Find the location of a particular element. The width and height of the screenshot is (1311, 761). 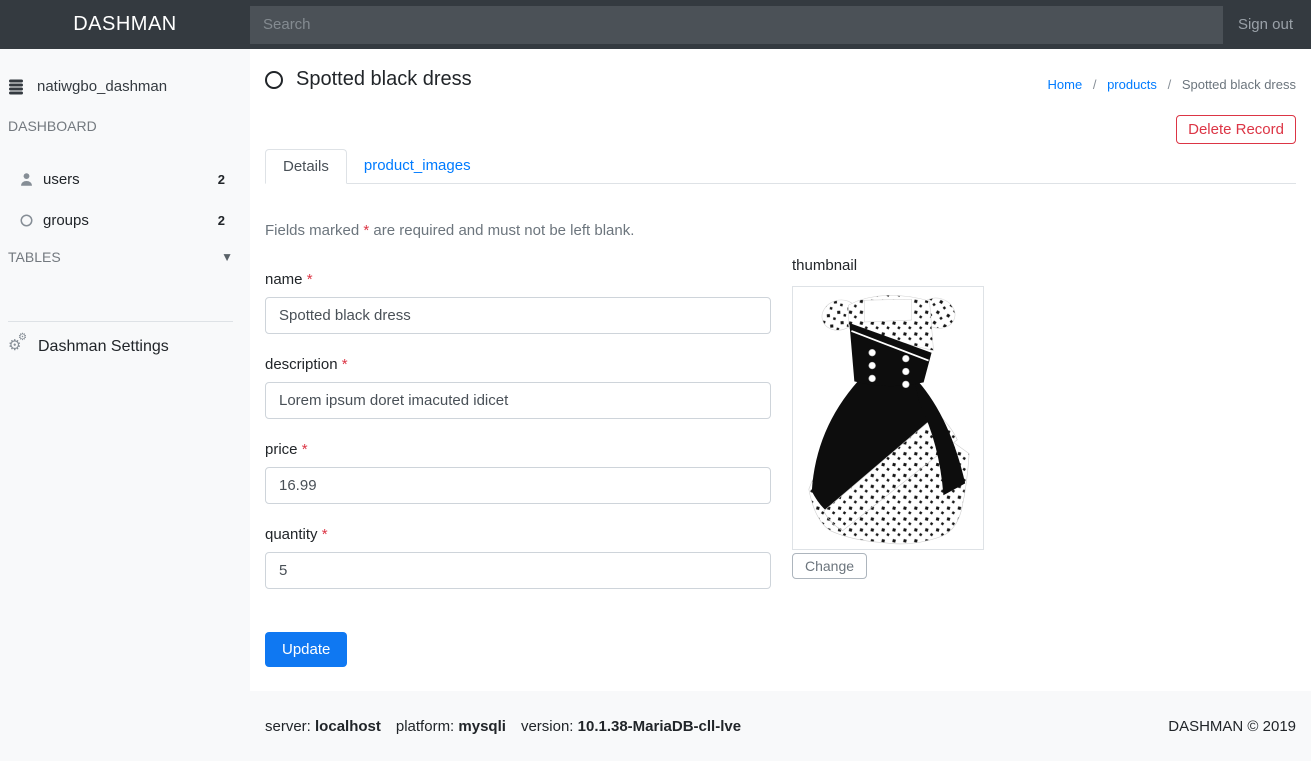

change-thumbnail-button: Change is located at coordinates (830, 566).